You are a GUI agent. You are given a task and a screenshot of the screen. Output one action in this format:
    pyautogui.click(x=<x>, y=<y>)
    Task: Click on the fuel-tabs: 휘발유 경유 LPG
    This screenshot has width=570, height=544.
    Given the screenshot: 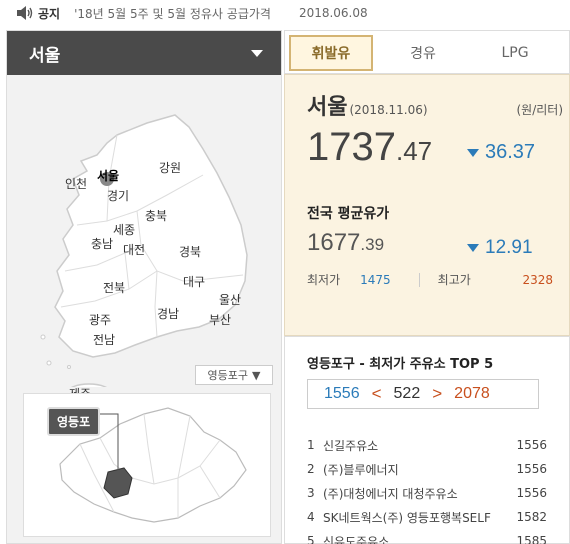 What is the action you would take?
    pyautogui.click(x=427, y=52)
    